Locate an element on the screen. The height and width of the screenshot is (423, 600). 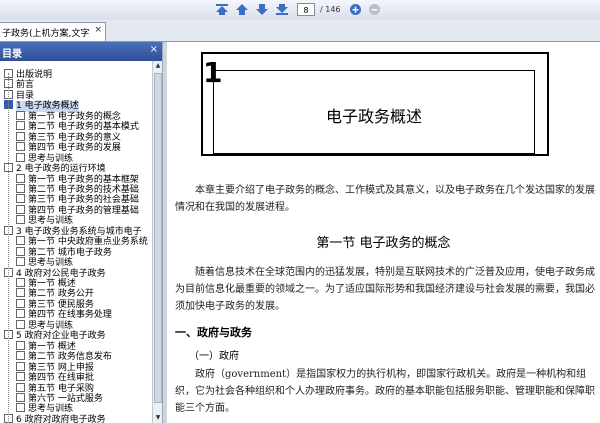
toolbar: 8 / 146 is located at coordinates (300, 10).